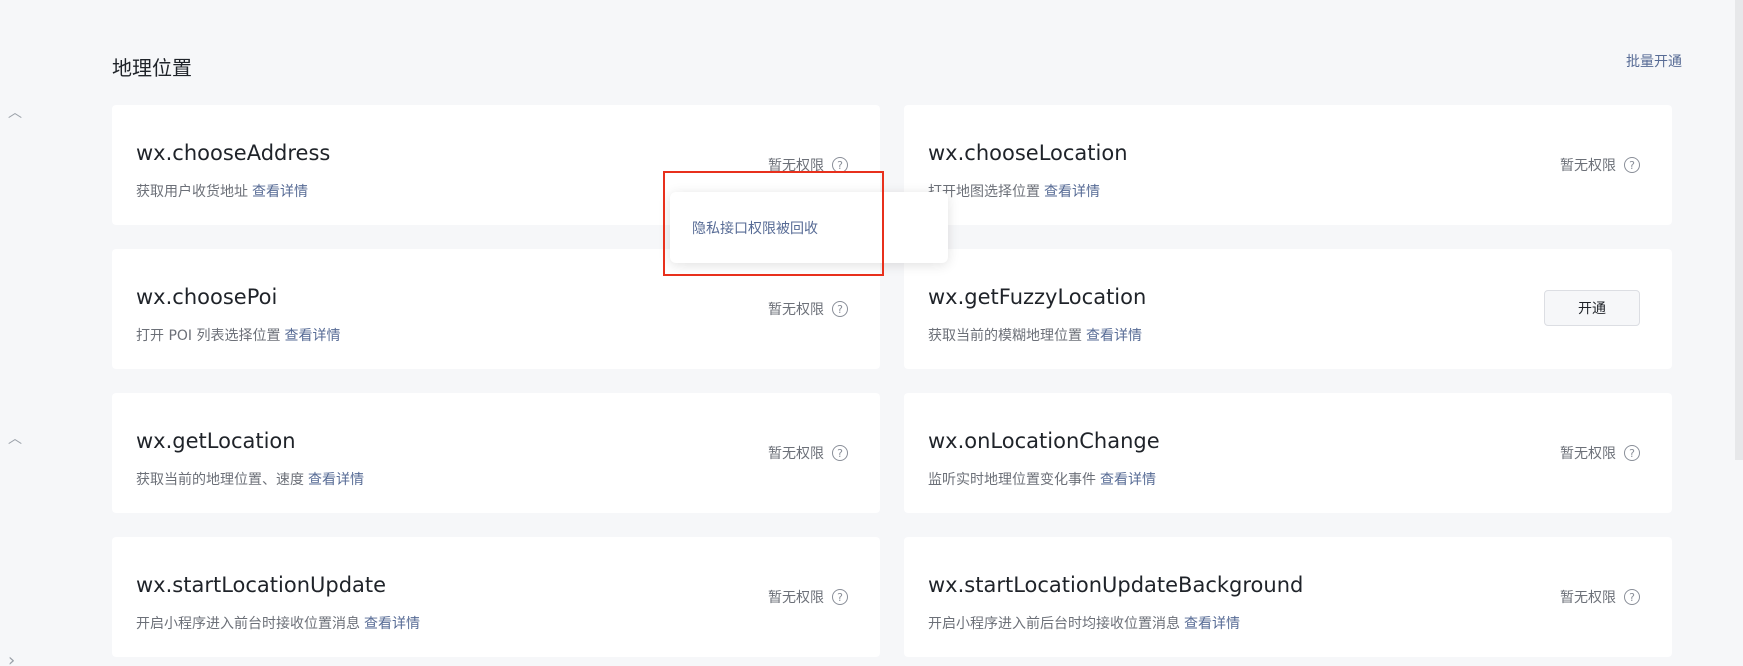 The width and height of the screenshot is (1743, 666). Describe the element at coordinates (207, 297) in the screenshot. I see `api-name: wx.choosePoi` at that location.